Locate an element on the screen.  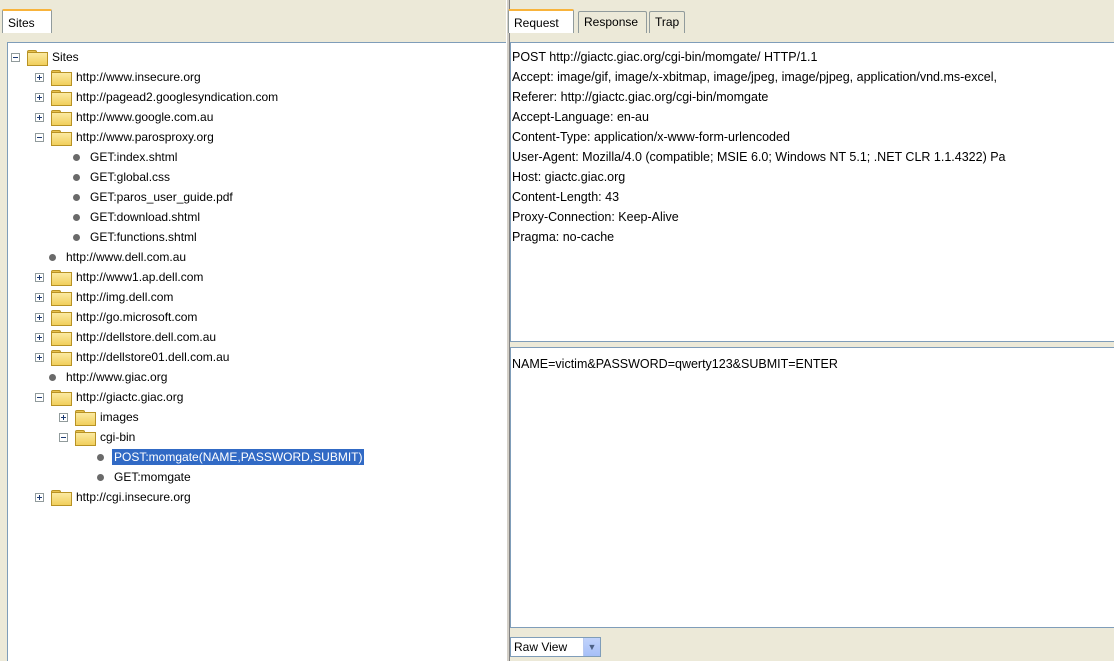
tree-node-label: GET:global.css is located at coordinates (130, 177).